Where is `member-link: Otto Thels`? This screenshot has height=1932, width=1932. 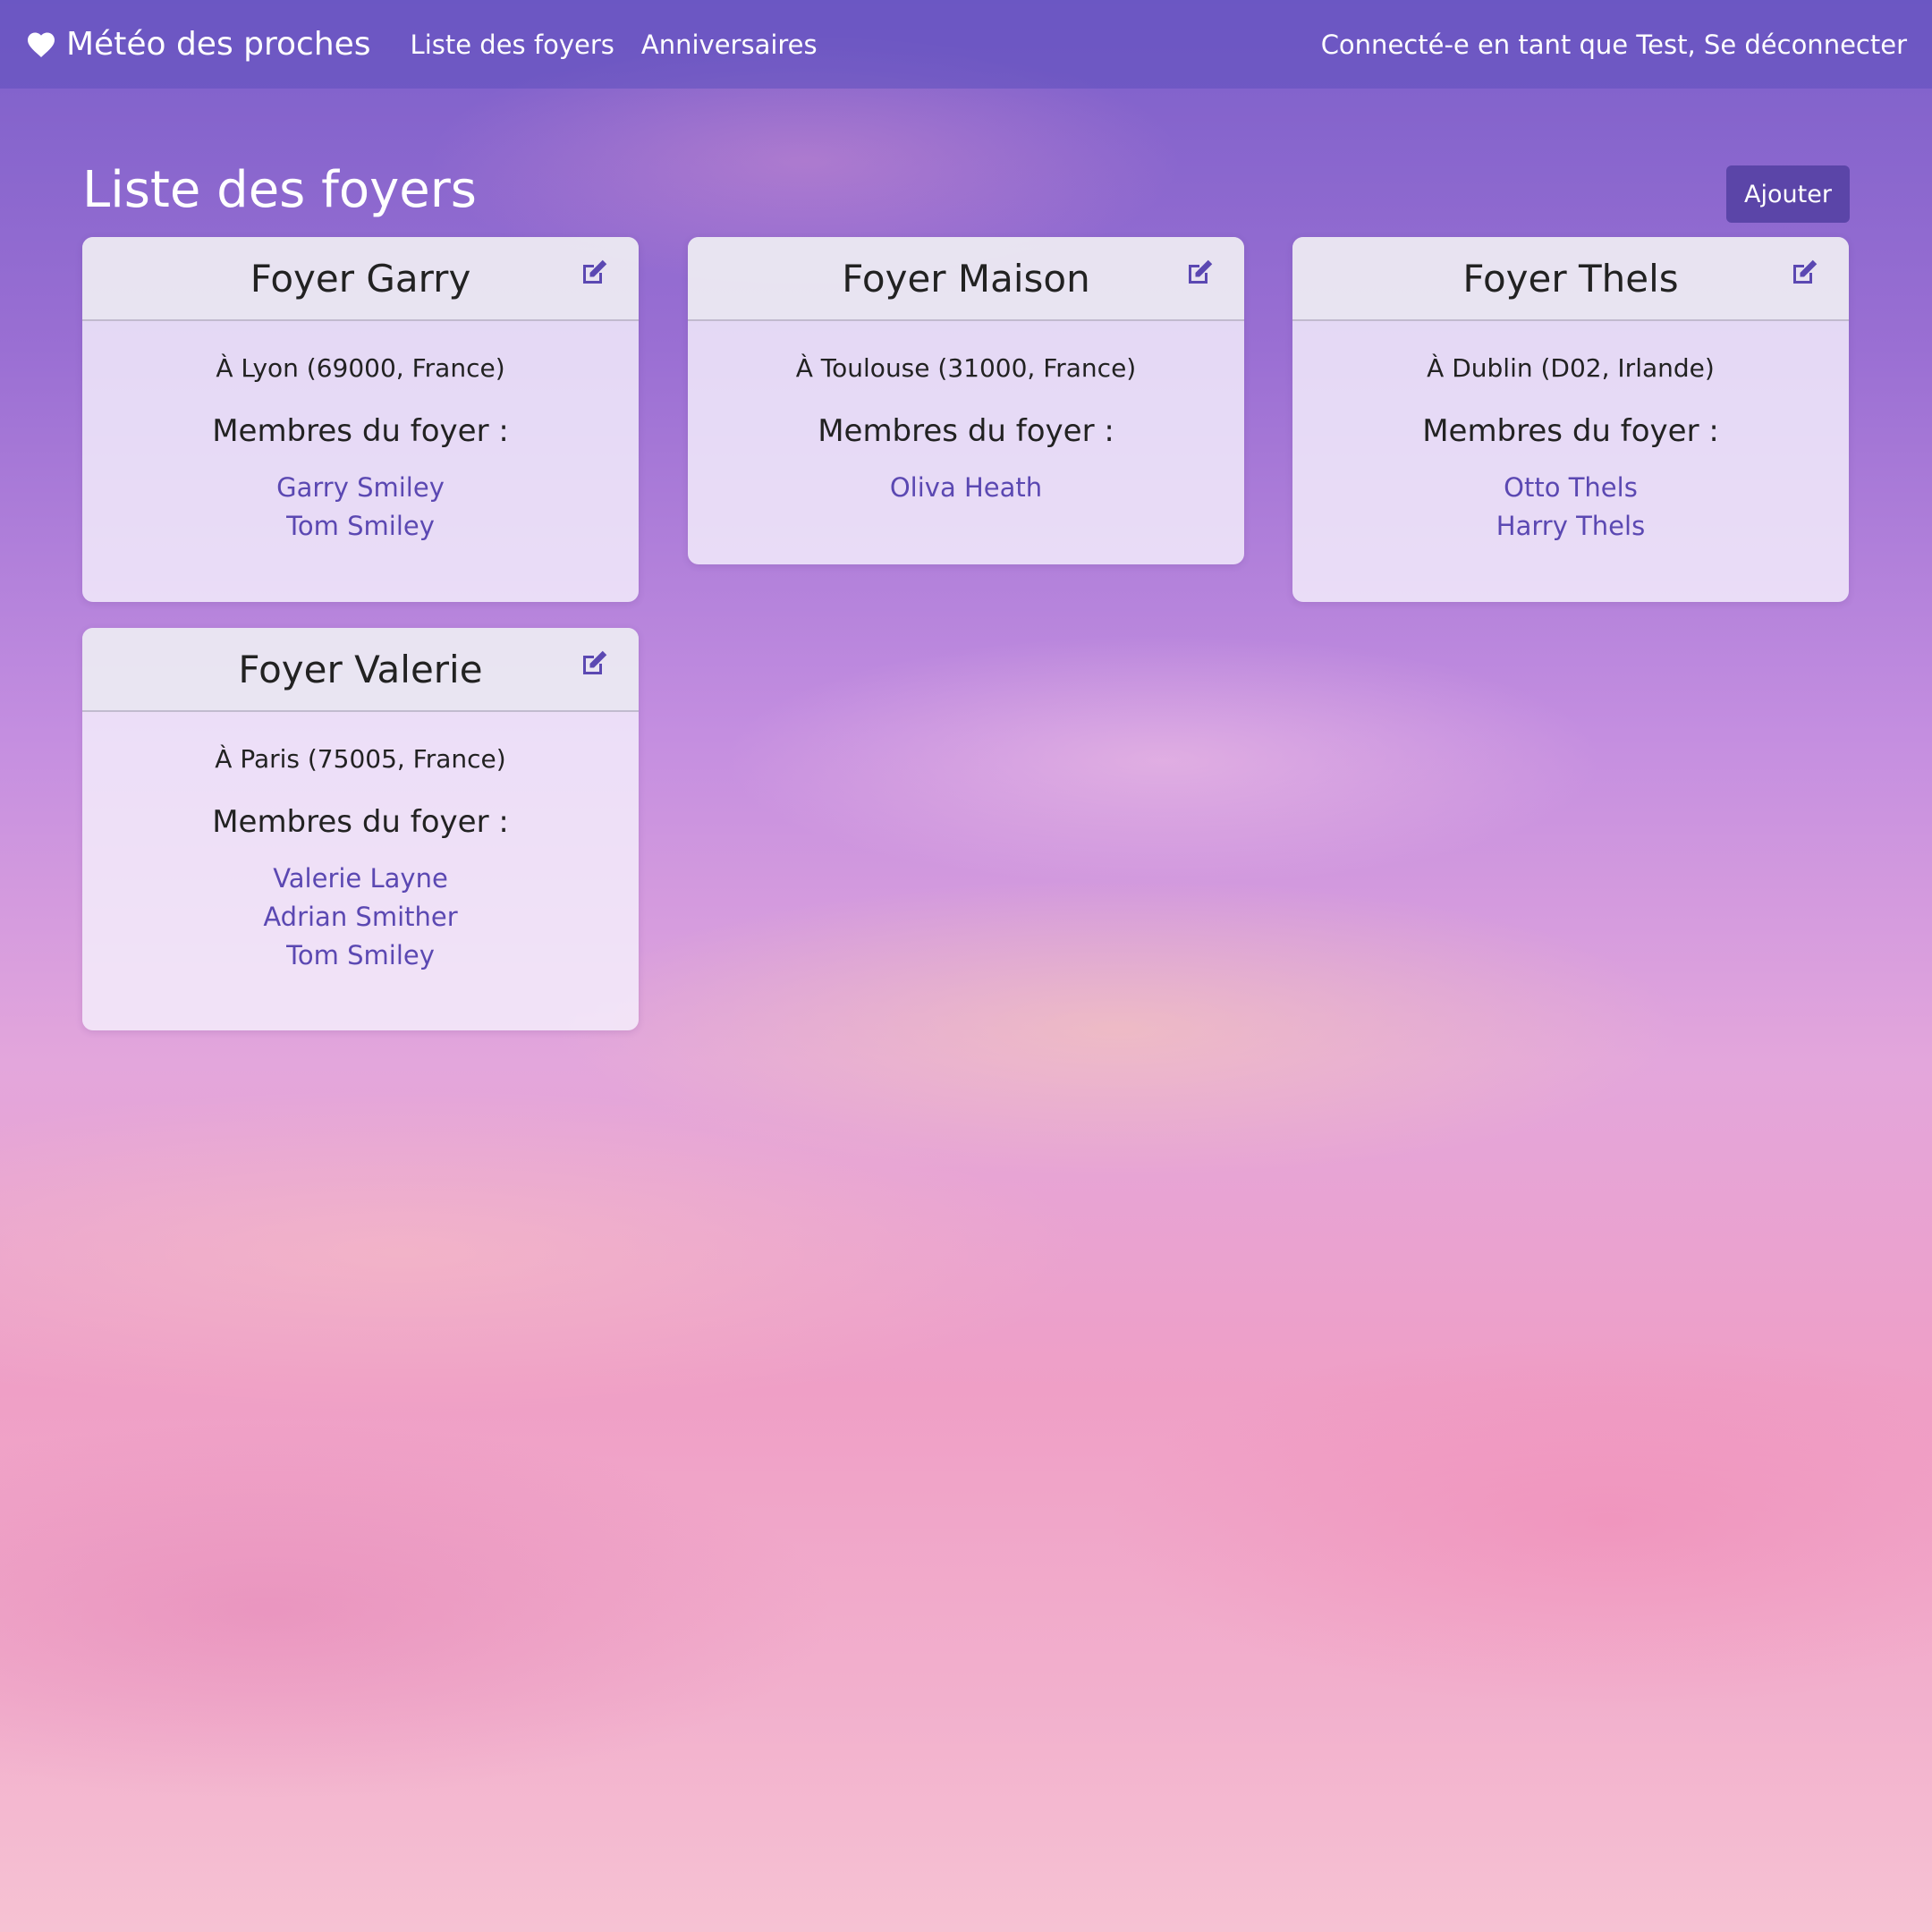
member-link: Otto Thels is located at coordinates (1570, 488).